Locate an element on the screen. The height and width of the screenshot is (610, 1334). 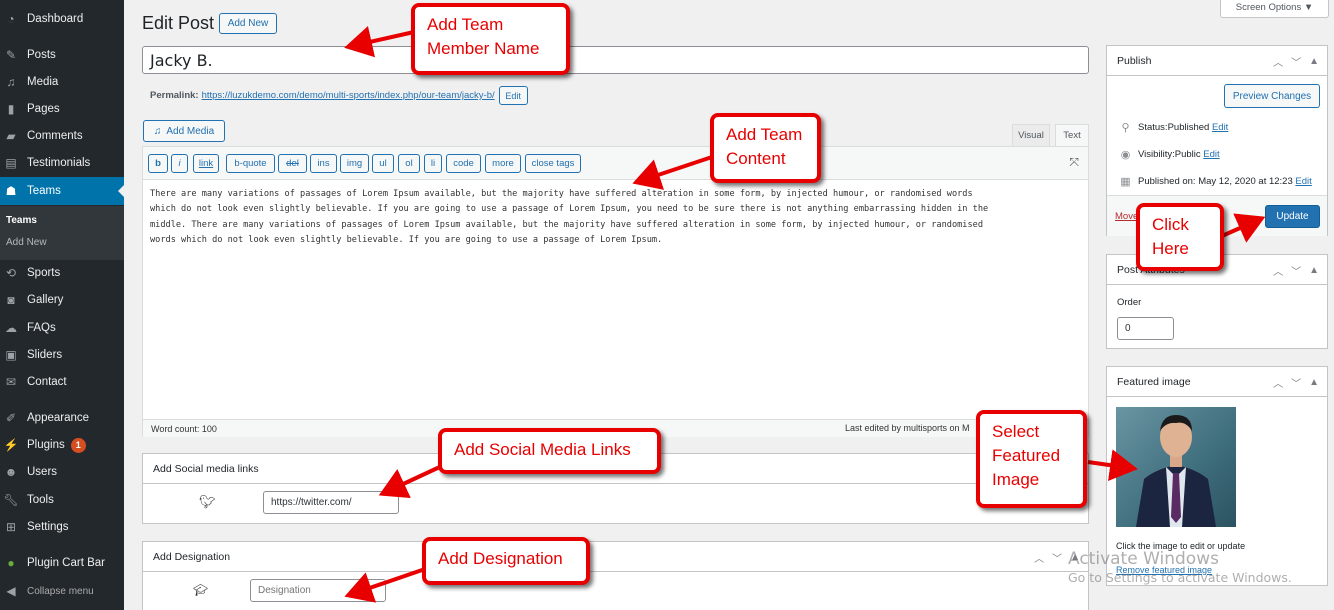
comment-icon: ▰ is located at coordinates (11, 136).